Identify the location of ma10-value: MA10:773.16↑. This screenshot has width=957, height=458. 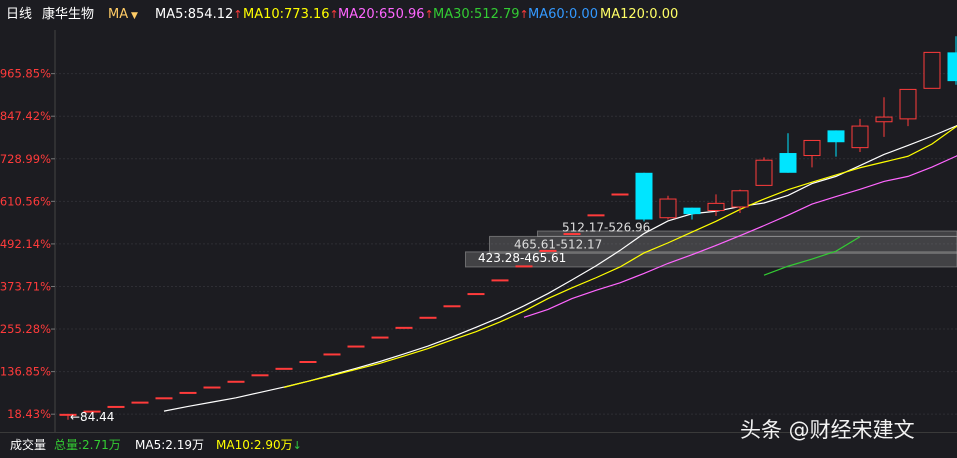
(291, 15).